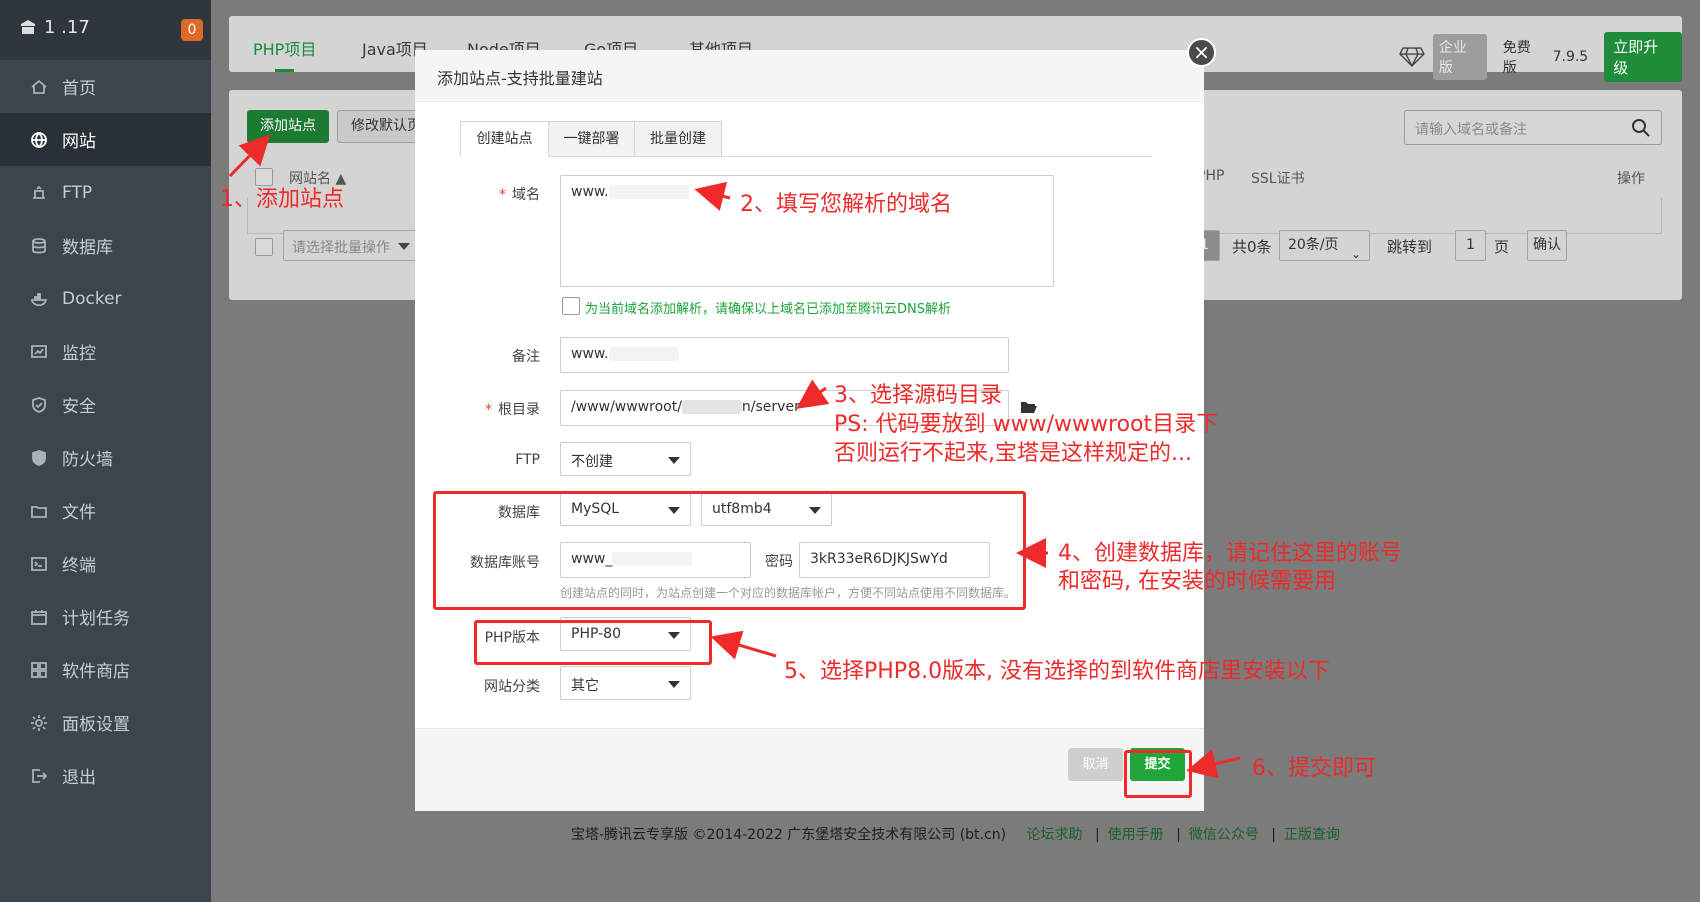 Image resolution: width=1700 pixels, height=902 pixels. I want to click on sidebar-item-label: 防火墙, so click(87, 460).